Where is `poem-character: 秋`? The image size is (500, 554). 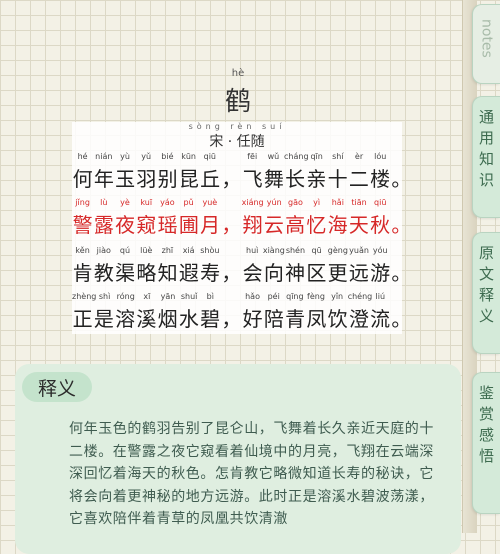
poem-character: 秋 is located at coordinates (380, 225).